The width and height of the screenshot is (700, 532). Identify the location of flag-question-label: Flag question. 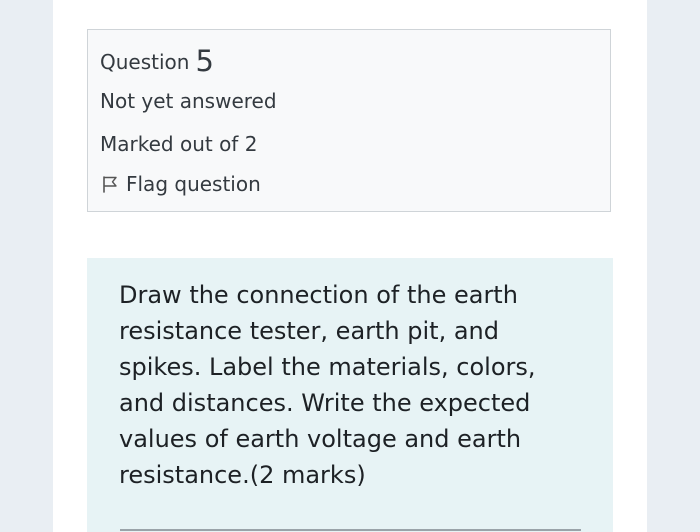
(193, 184).